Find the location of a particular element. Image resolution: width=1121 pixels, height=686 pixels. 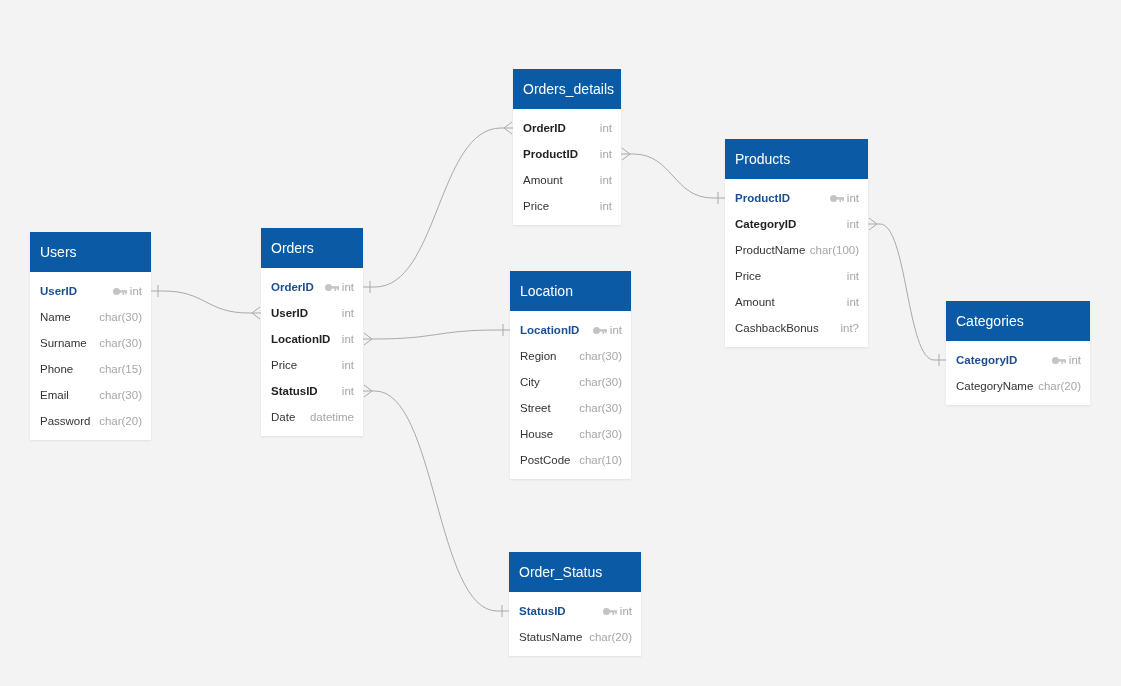

field-name: Date is located at coordinates (283, 417).